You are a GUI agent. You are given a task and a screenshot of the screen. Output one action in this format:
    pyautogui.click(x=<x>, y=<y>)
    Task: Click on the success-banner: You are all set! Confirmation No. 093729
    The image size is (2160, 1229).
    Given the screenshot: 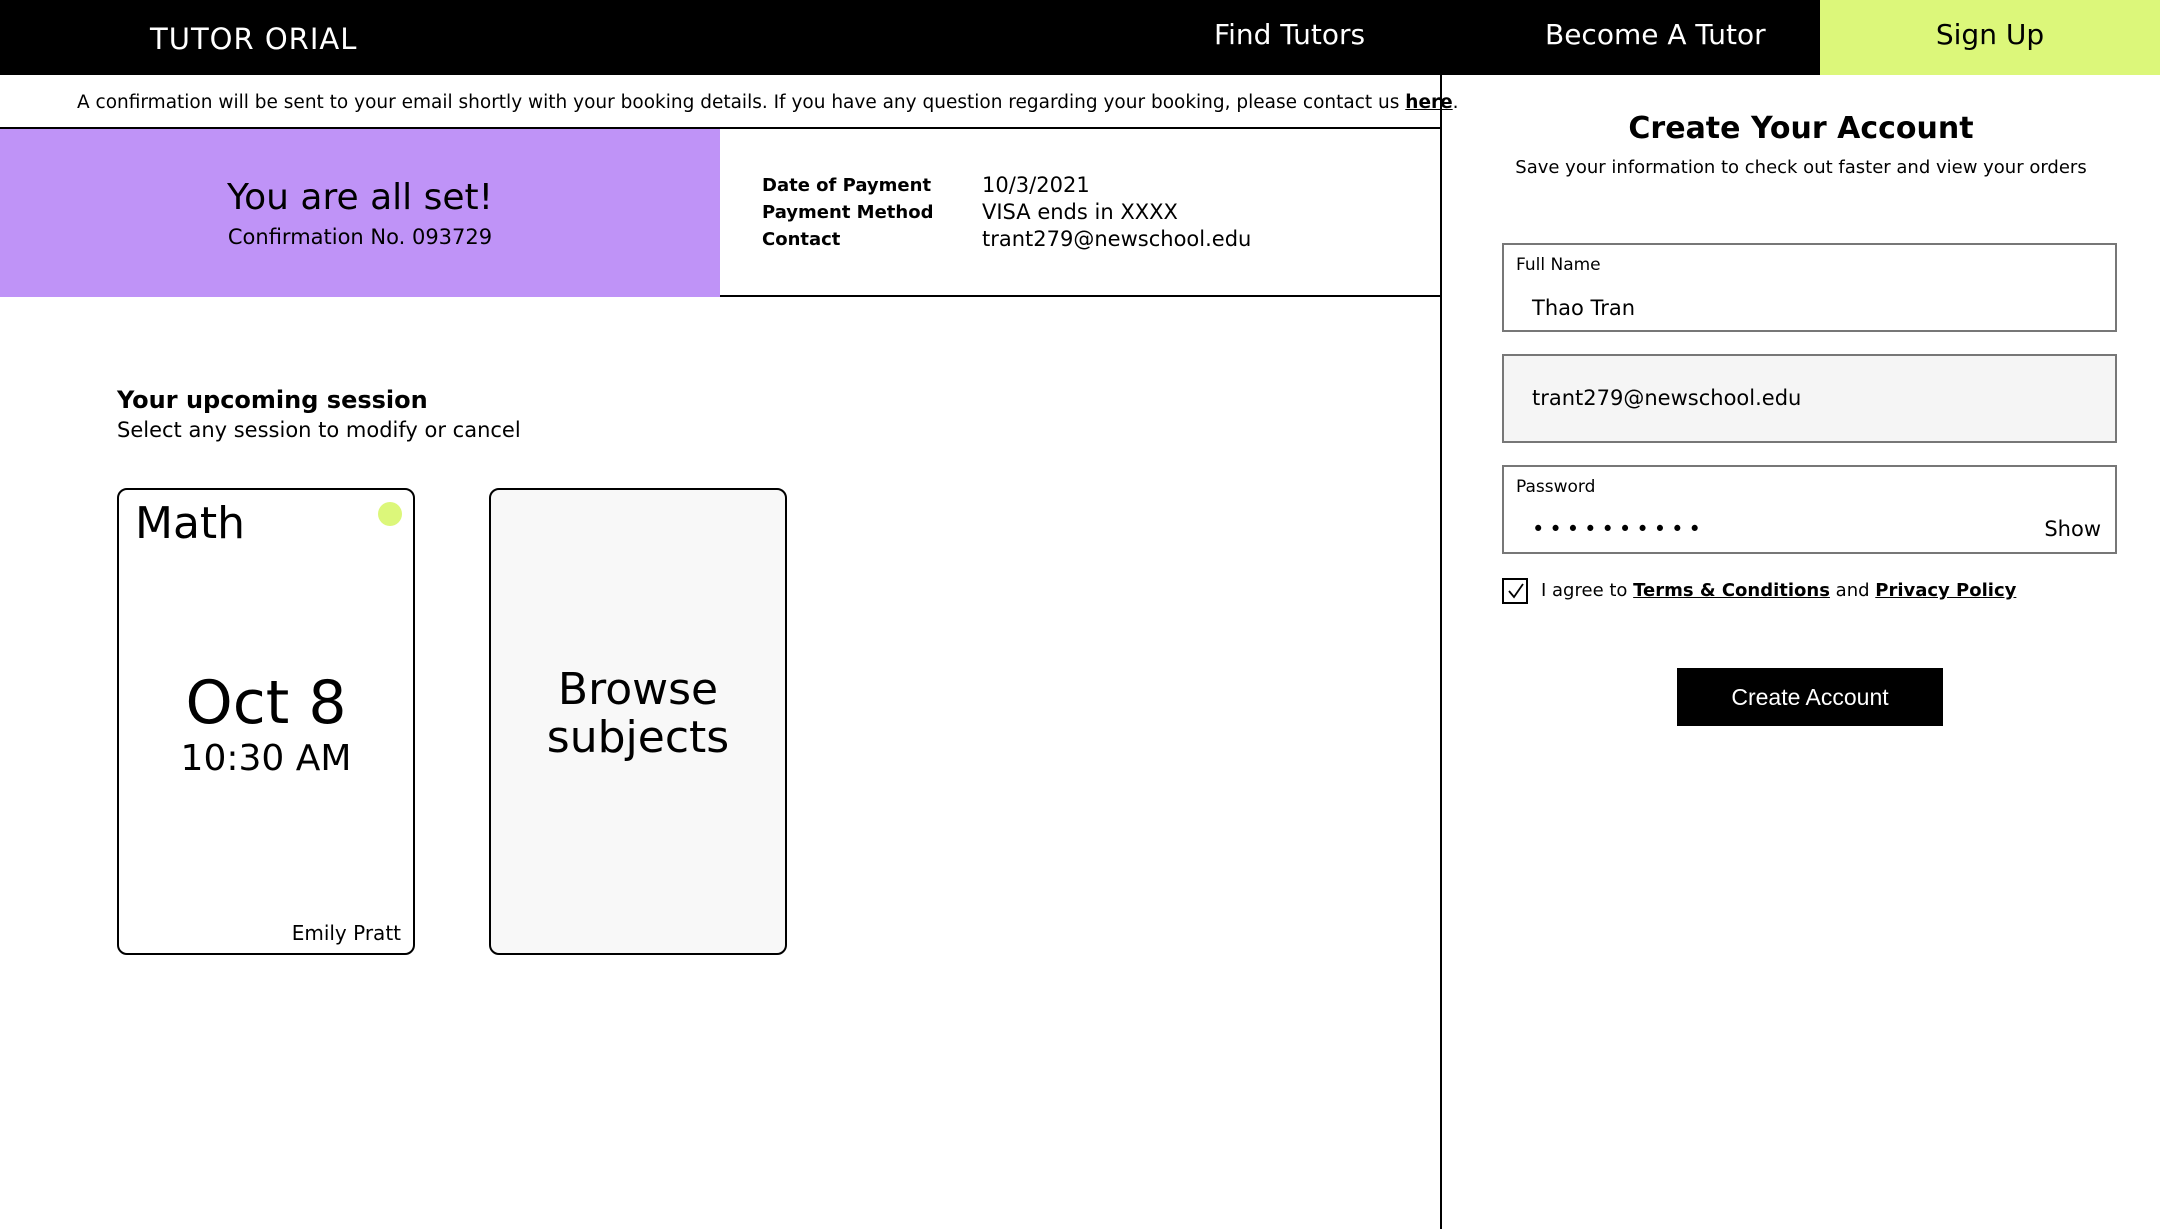 What is the action you would take?
    pyautogui.click(x=360, y=213)
    